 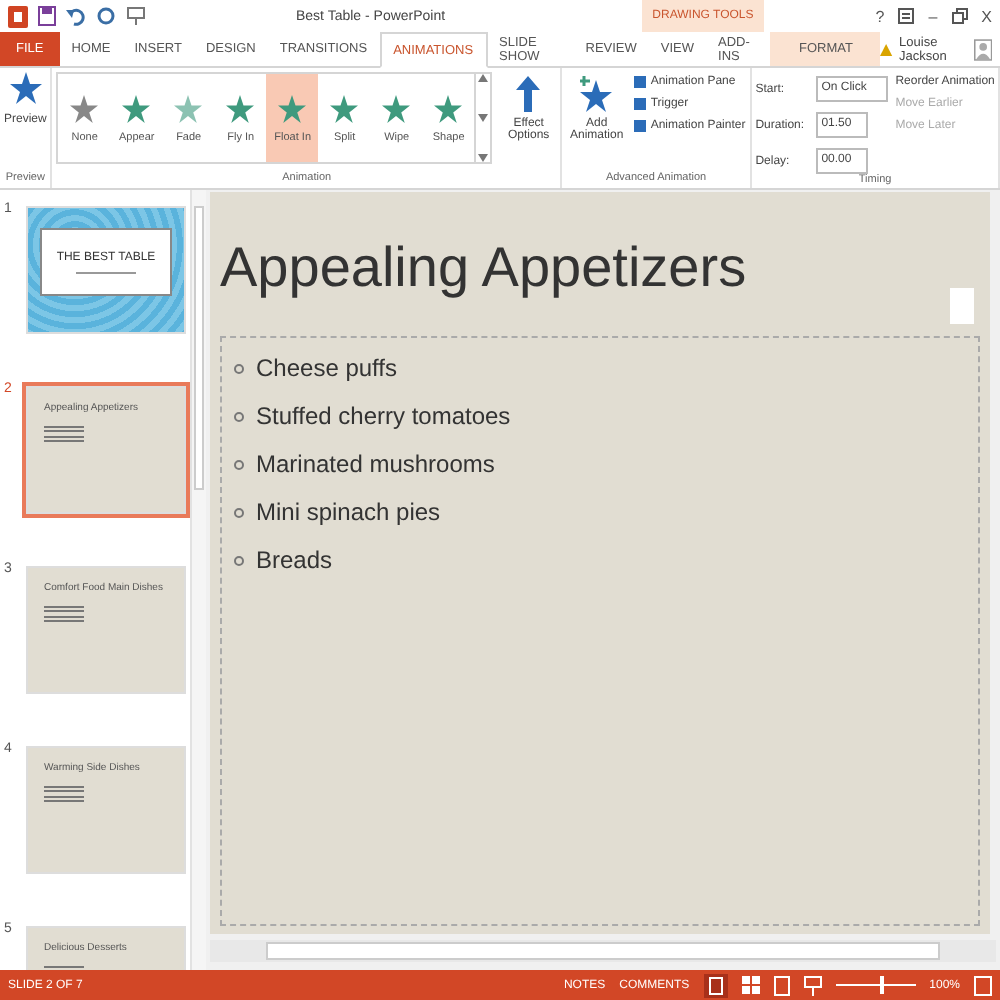 What do you see at coordinates (383, 416) in the screenshot?
I see `bullet-text: Stuffed cherry tomatoes` at bounding box center [383, 416].